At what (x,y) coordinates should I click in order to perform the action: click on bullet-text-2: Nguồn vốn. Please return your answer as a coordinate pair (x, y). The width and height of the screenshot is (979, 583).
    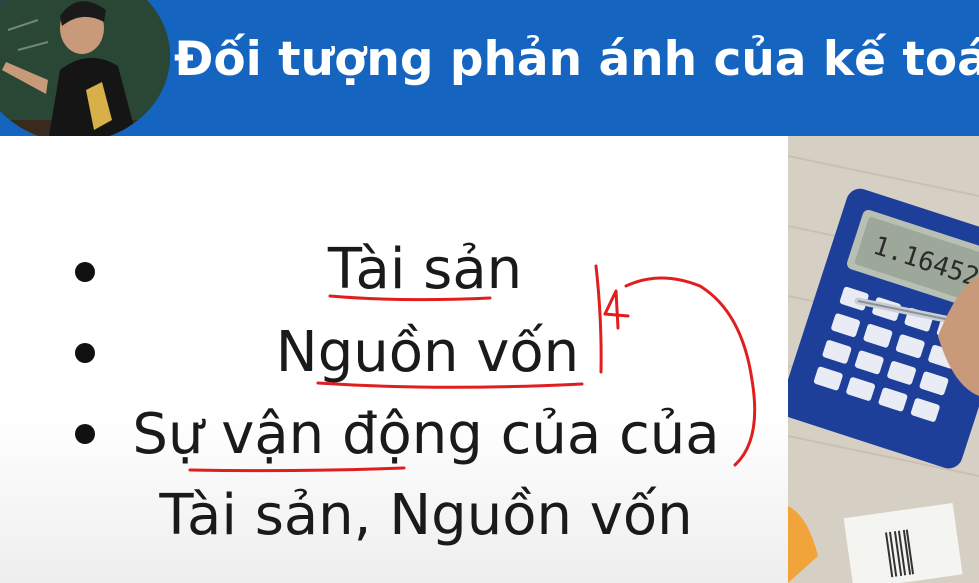
    Looking at the image, I should click on (427, 352).